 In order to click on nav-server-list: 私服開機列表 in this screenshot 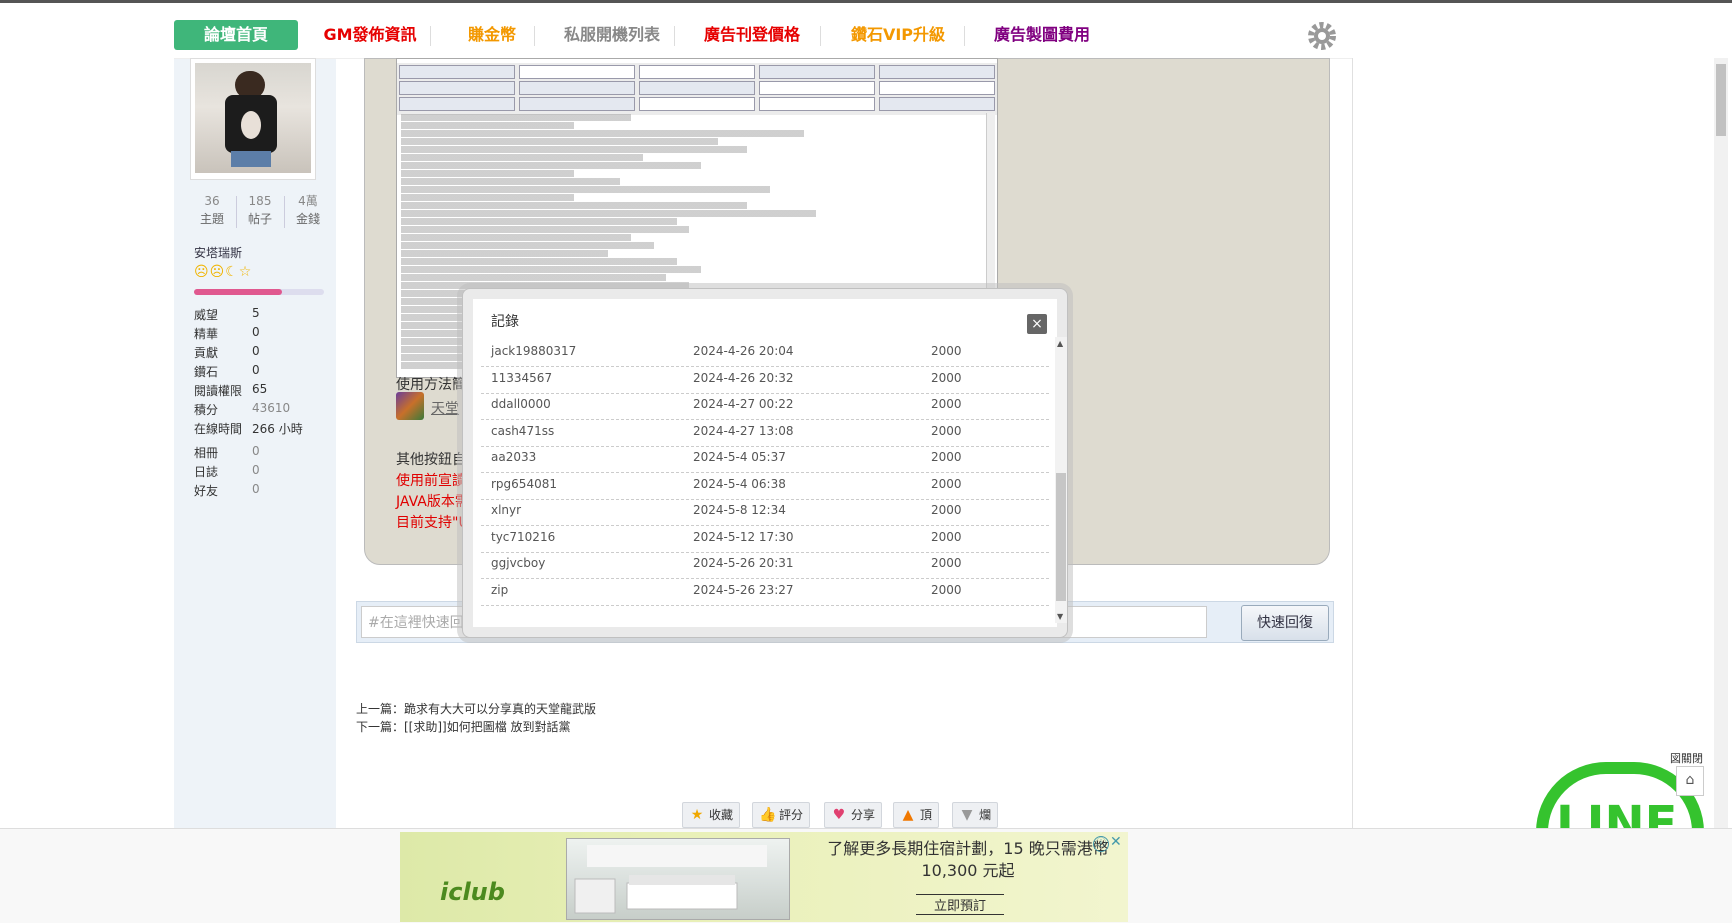, I will do `click(612, 35)`.